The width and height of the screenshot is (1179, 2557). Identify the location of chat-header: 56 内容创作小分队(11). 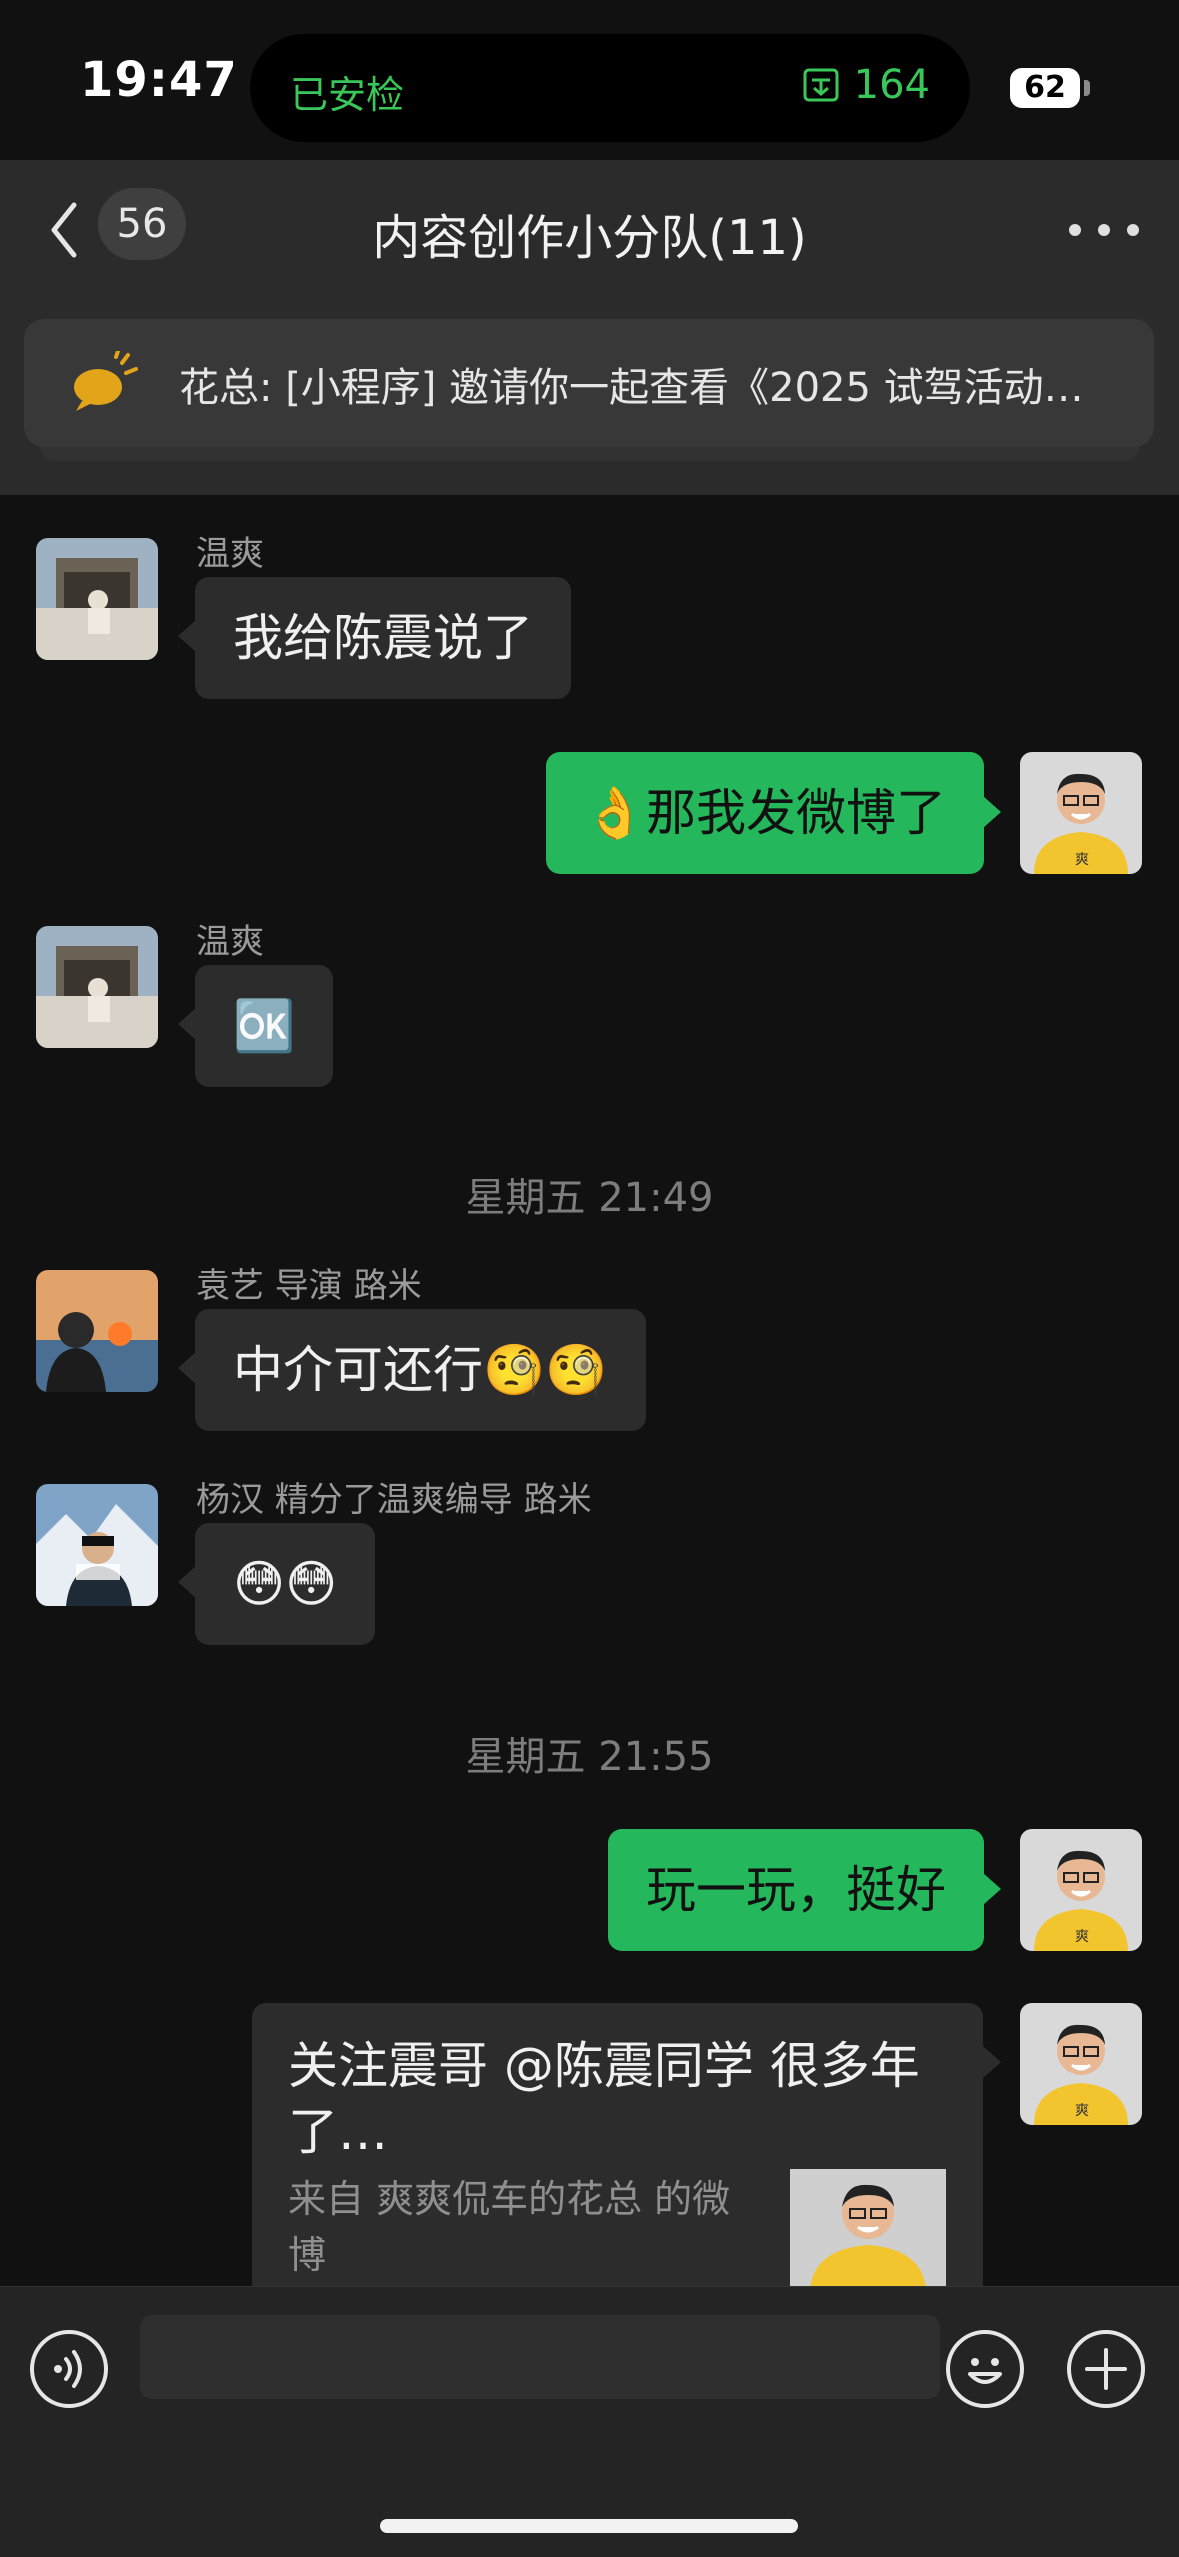
(589, 227).